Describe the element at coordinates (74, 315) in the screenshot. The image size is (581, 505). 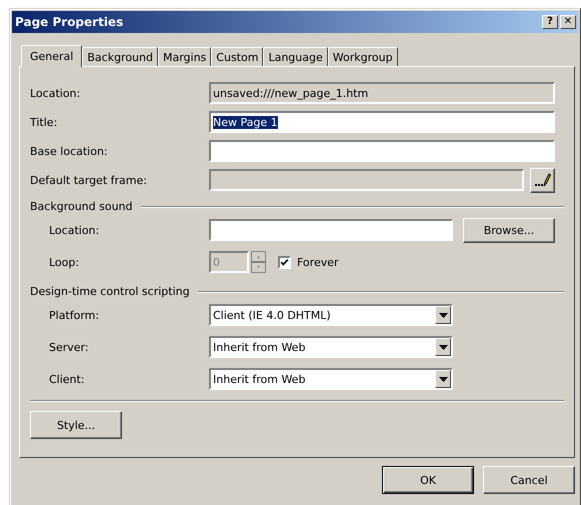
I see `field-label: Platform:` at that location.